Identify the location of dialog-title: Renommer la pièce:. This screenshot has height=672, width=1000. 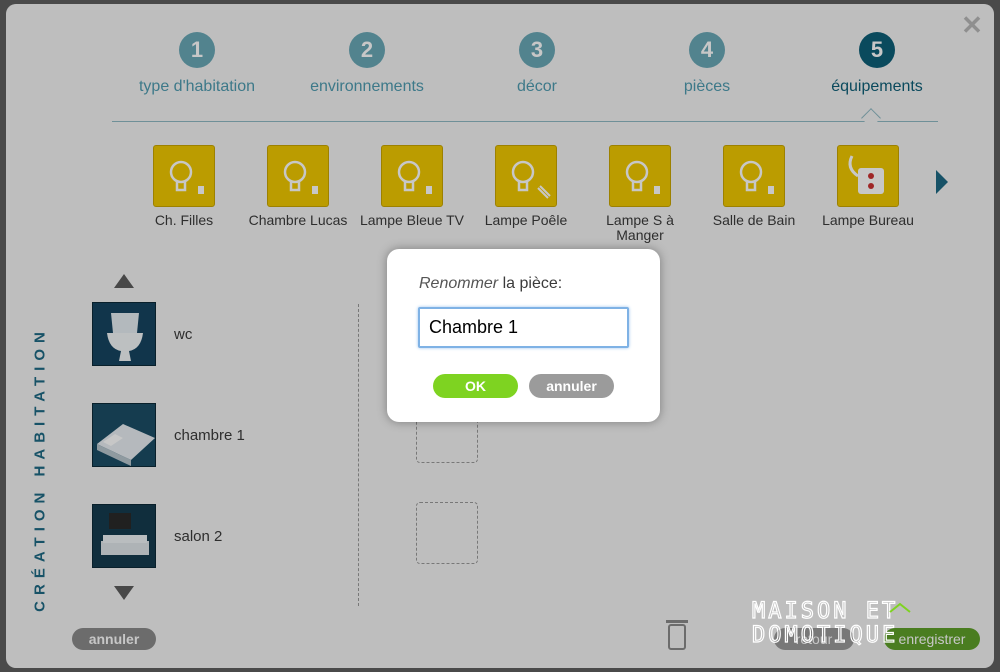
(491, 283).